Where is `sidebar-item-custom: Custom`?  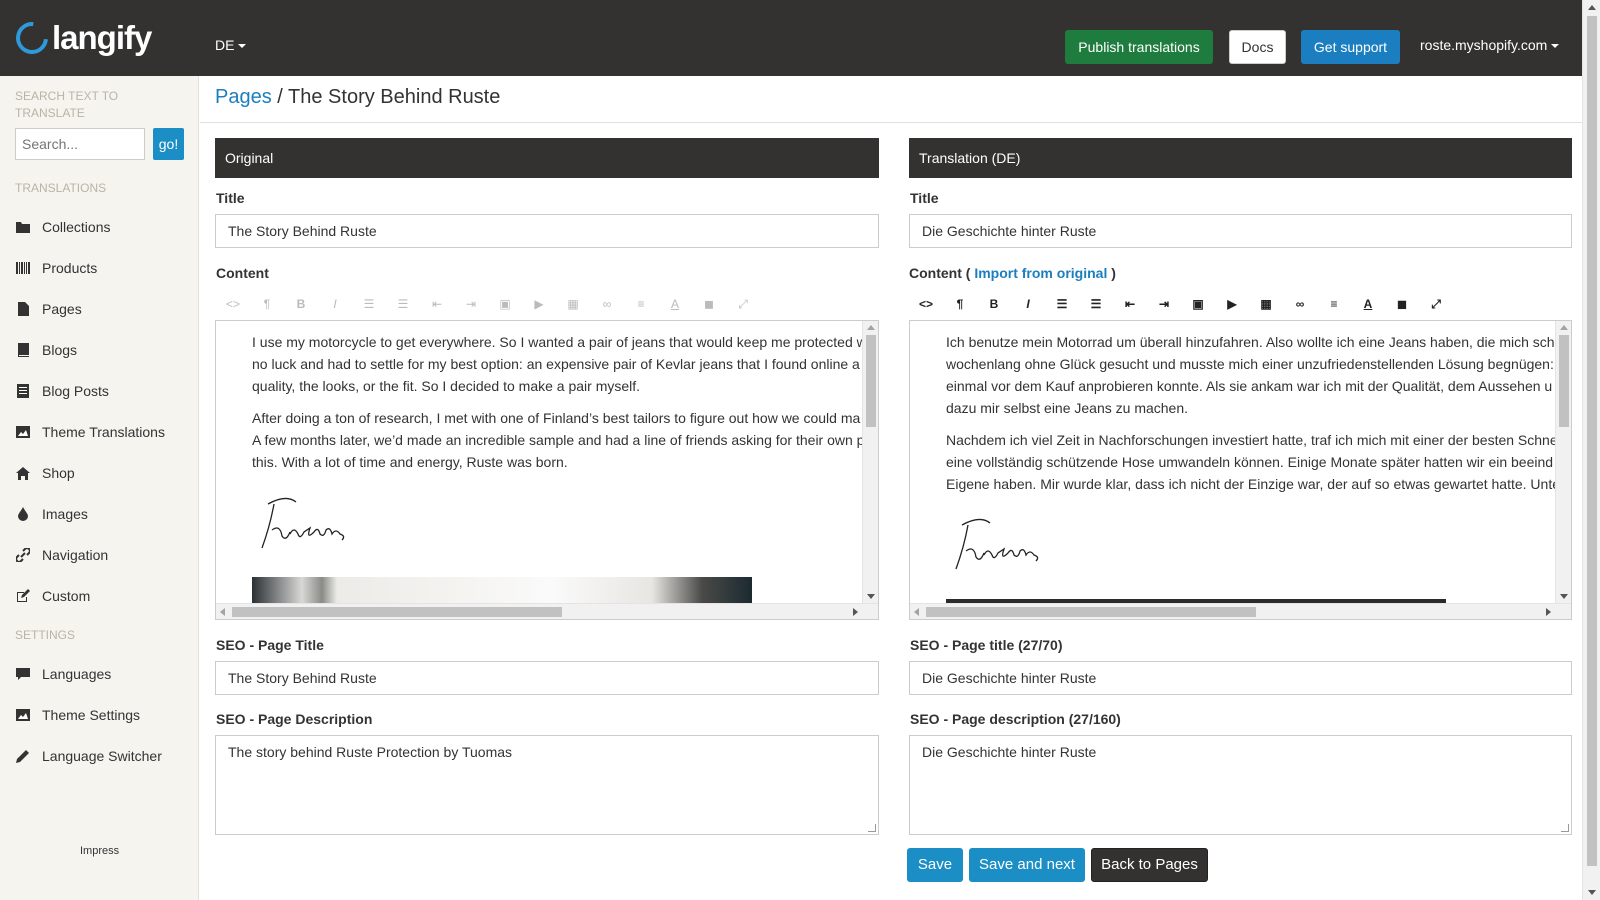
sidebar-item-custom: Custom is located at coordinates (100, 596).